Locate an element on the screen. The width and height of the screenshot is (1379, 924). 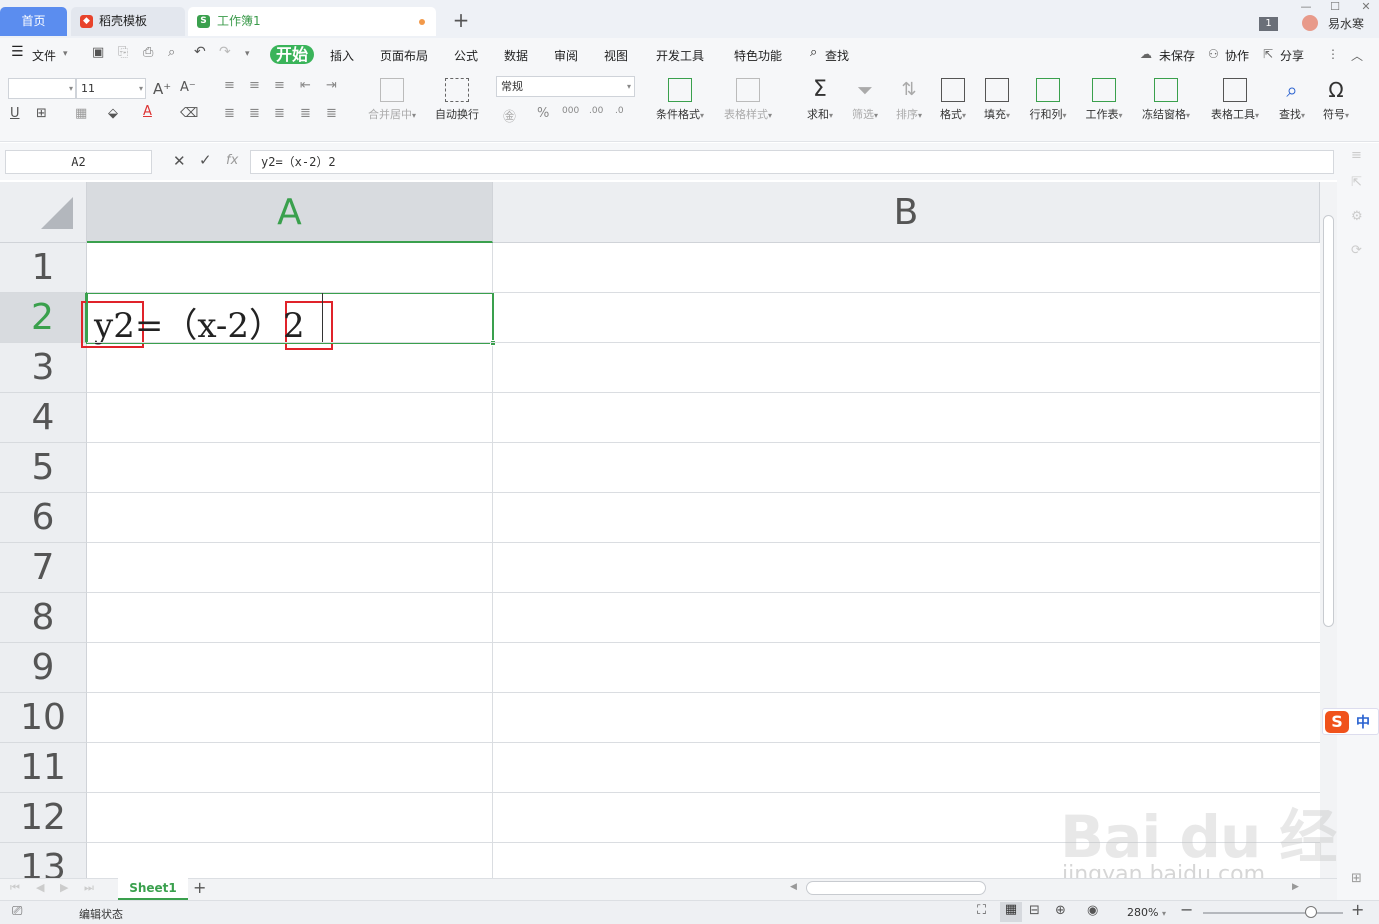
collapse-ribbon-icon: ︿ is located at coordinates (1357, 55).